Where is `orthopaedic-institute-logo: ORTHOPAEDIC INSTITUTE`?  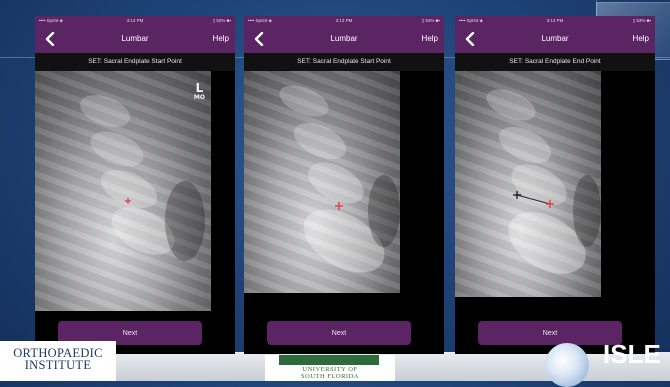 orthopaedic-institute-logo: ORTHOPAEDIC INSTITUTE is located at coordinates (58, 361).